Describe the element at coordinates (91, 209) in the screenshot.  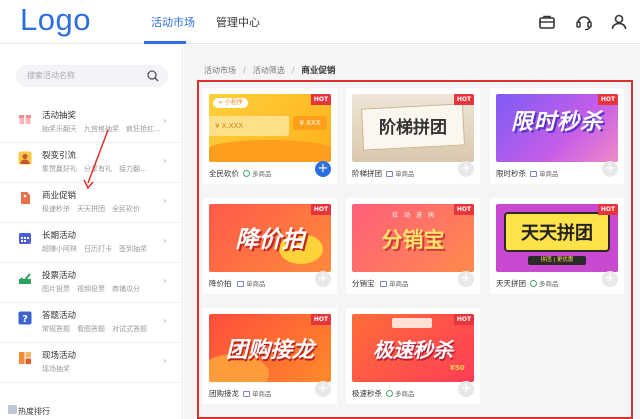
I see `sidebar-item-subtitle: 极速秒杀 天天拼团 全民砍价` at that location.